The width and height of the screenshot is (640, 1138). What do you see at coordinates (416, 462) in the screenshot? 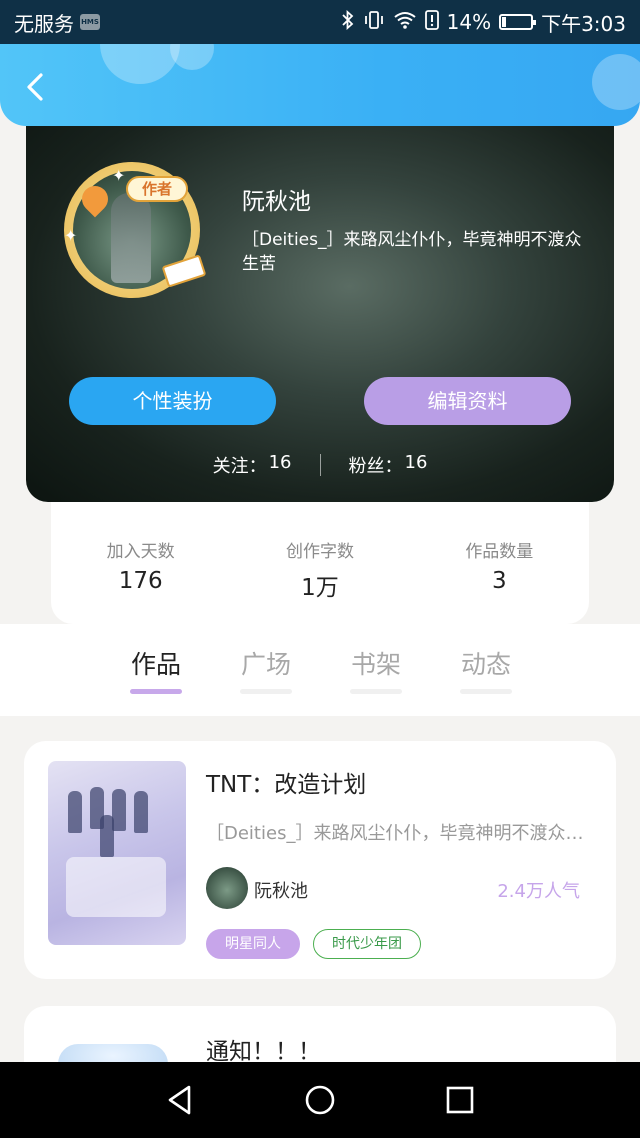
I see `followers-count: 16` at bounding box center [416, 462].